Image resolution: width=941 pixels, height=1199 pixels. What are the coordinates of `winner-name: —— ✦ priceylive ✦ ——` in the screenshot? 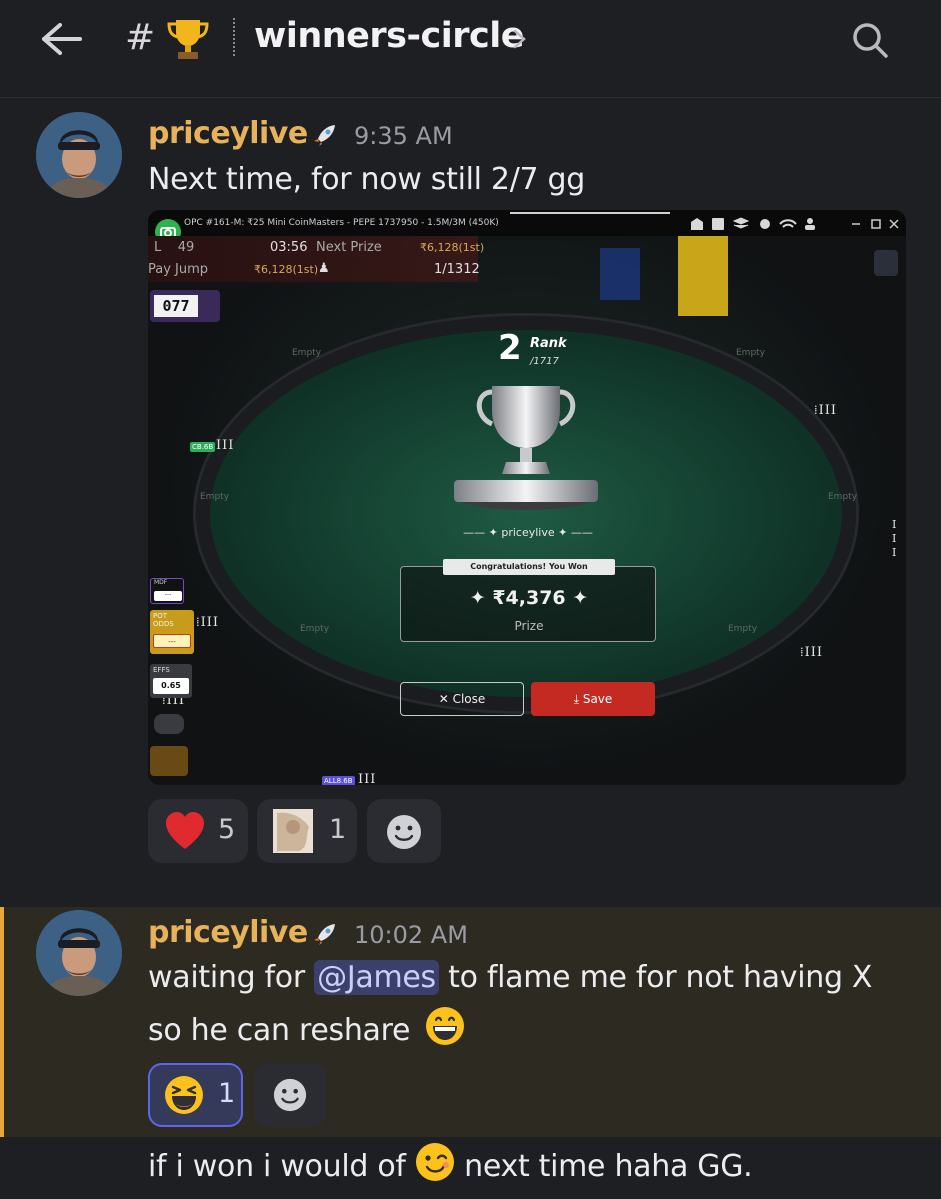 It's located at (528, 532).